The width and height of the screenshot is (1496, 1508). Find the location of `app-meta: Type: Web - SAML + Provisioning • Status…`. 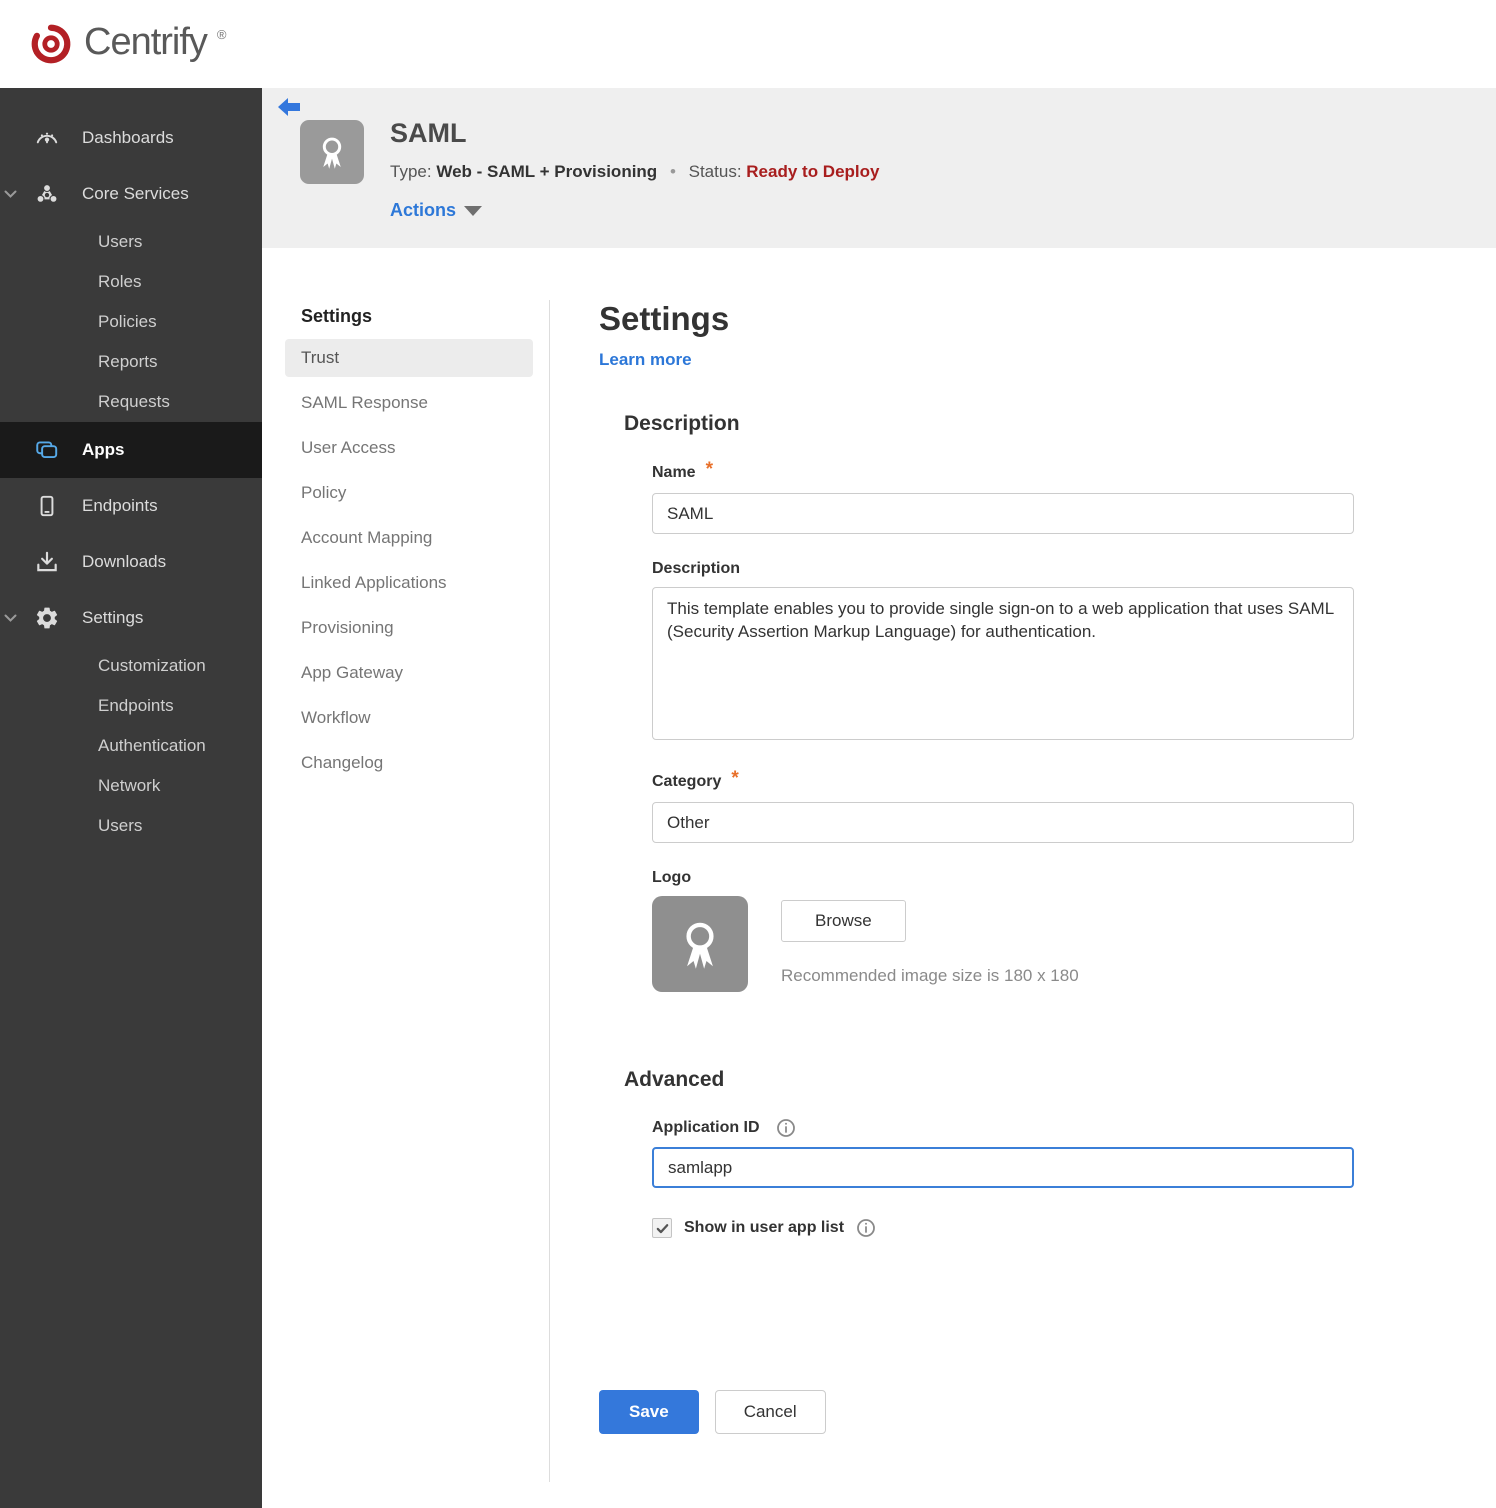

app-meta: Type: Web - SAML + Provisioning • Status… is located at coordinates (634, 172).